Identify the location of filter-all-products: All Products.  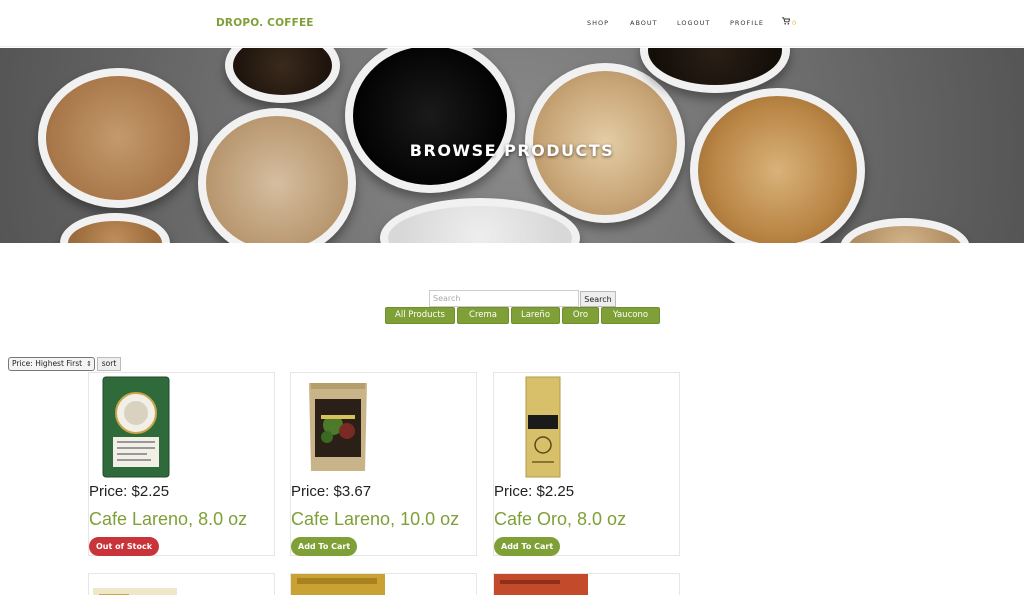
(420, 315).